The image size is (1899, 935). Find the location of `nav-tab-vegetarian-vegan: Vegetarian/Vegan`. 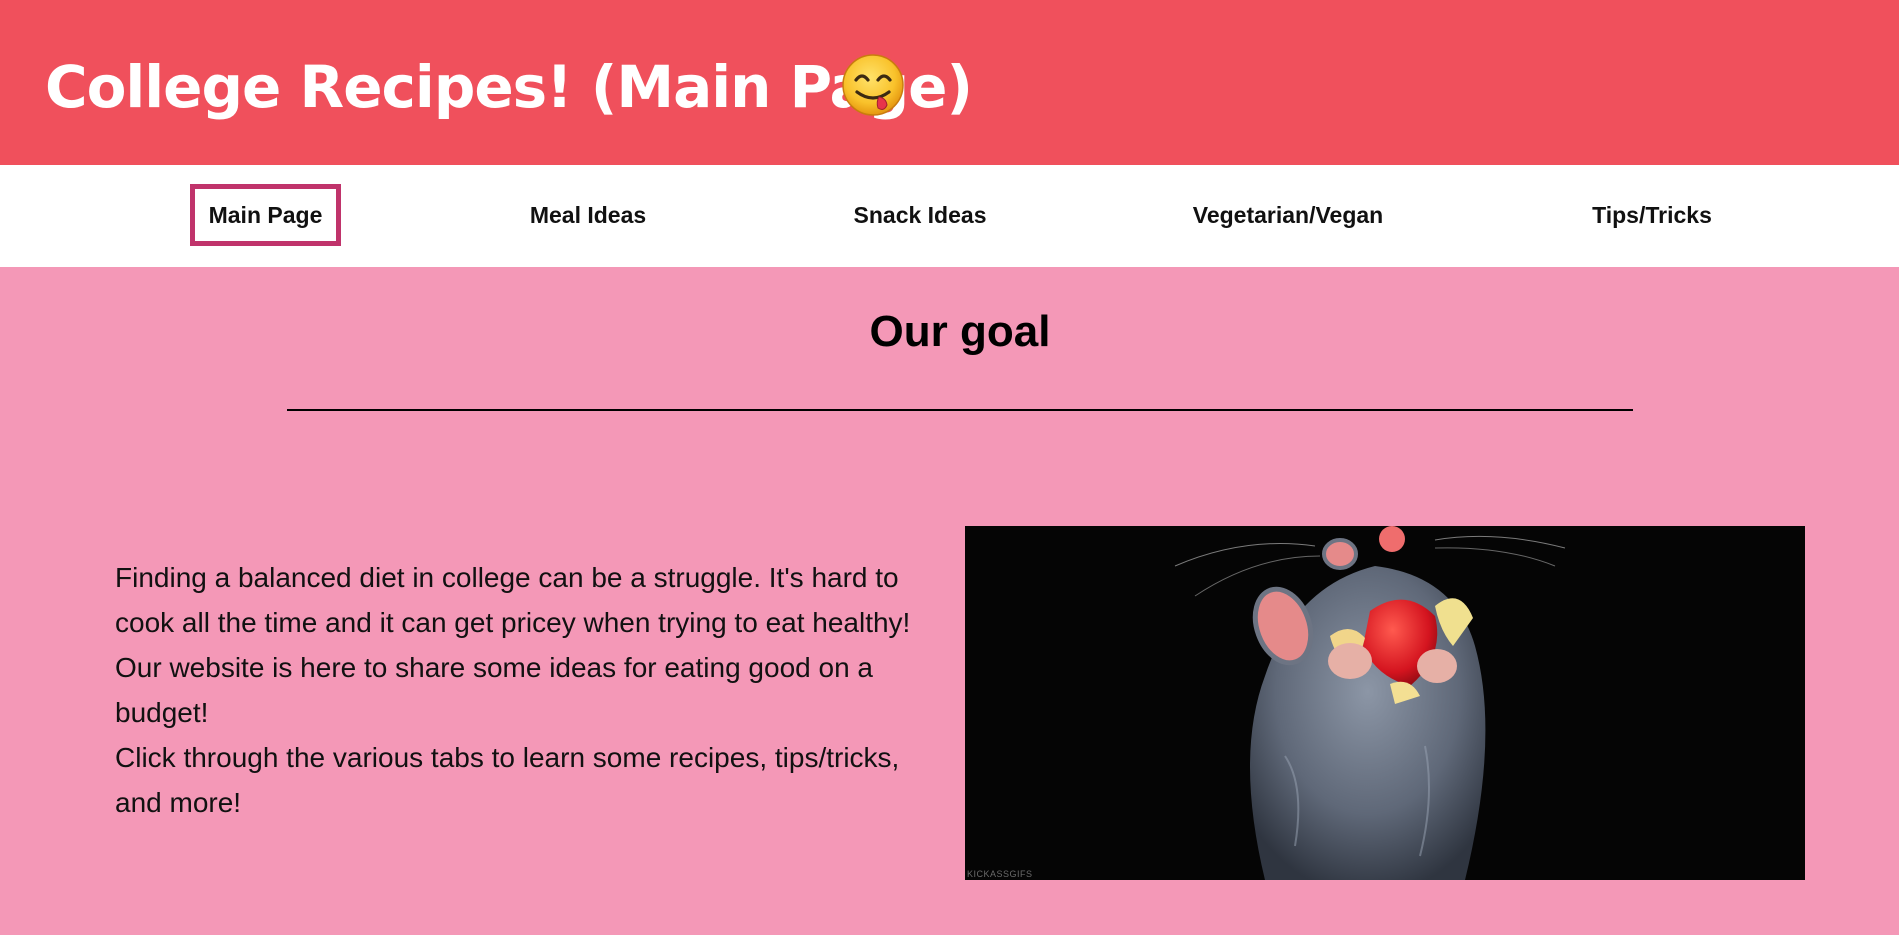

nav-tab-vegetarian-vegan: Vegetarian/Vegan is located at coordinates (1288, 215).